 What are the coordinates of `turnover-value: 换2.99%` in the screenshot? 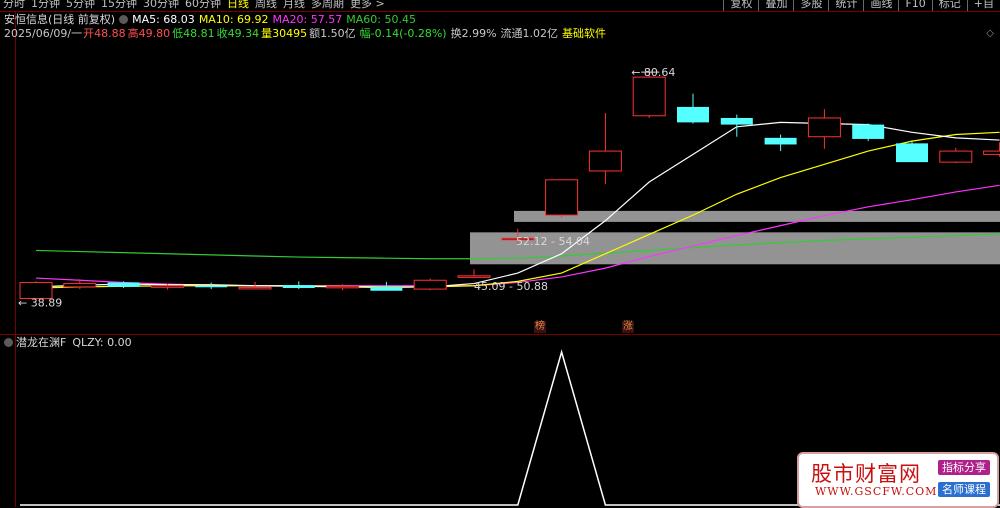 It's located at (473, 33).